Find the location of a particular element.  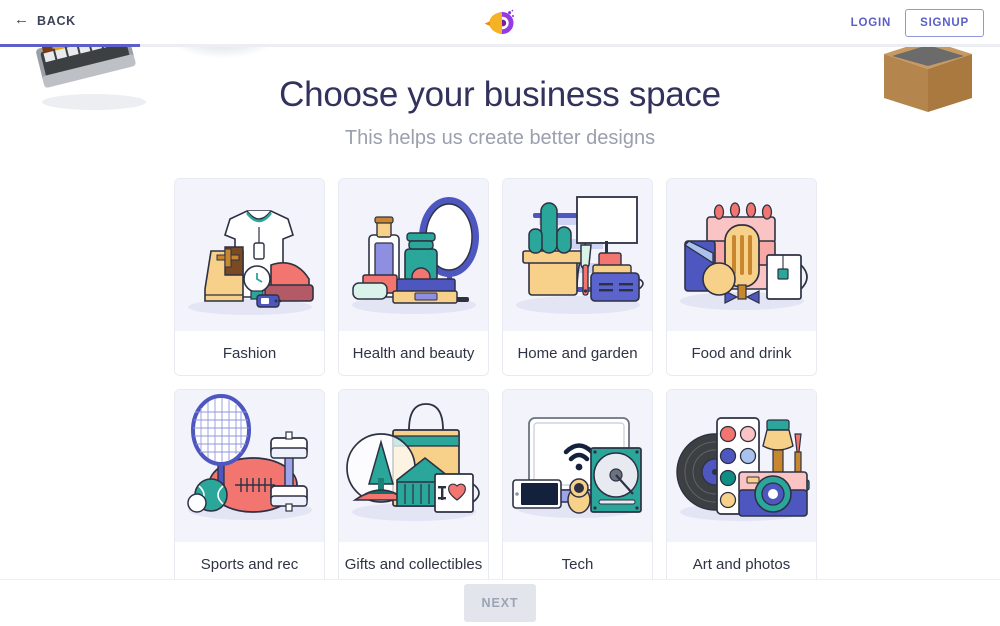

food-drink-illustration is located at coordinates (741, 255).